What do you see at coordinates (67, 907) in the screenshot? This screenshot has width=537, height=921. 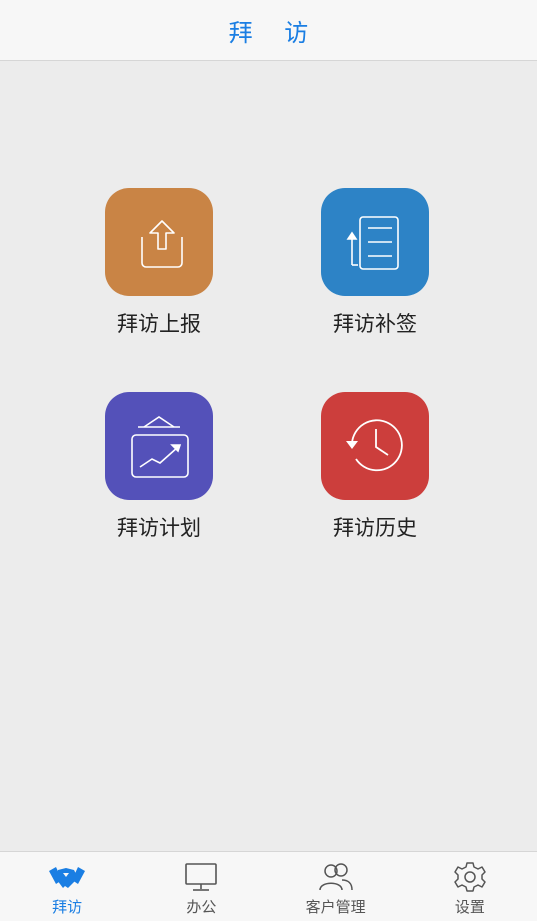 I see `tab-label: 拜访` at bounding box center [67, 907].